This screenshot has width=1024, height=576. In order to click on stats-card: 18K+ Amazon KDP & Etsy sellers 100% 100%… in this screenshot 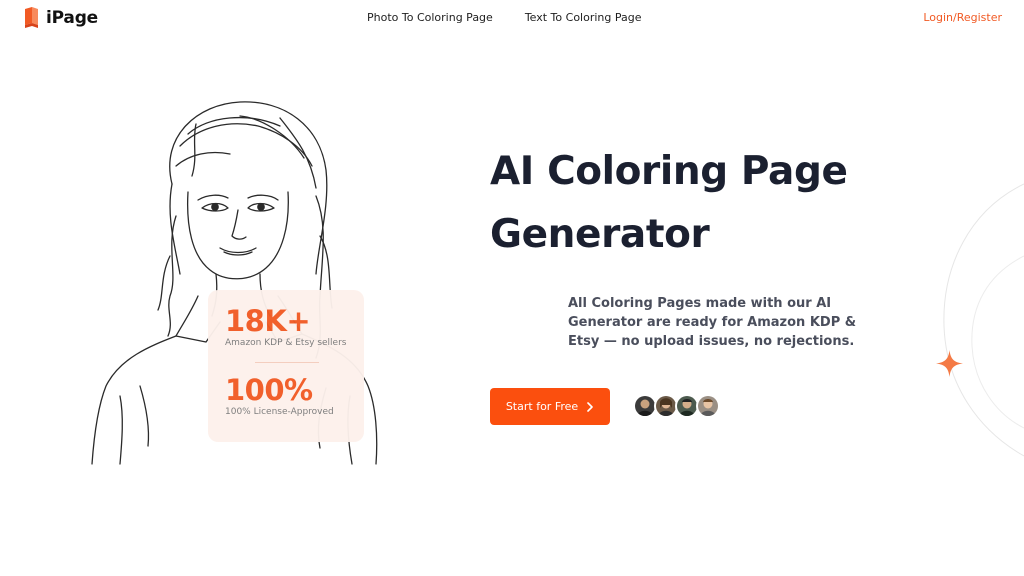, I will do `click(286, 366)`.